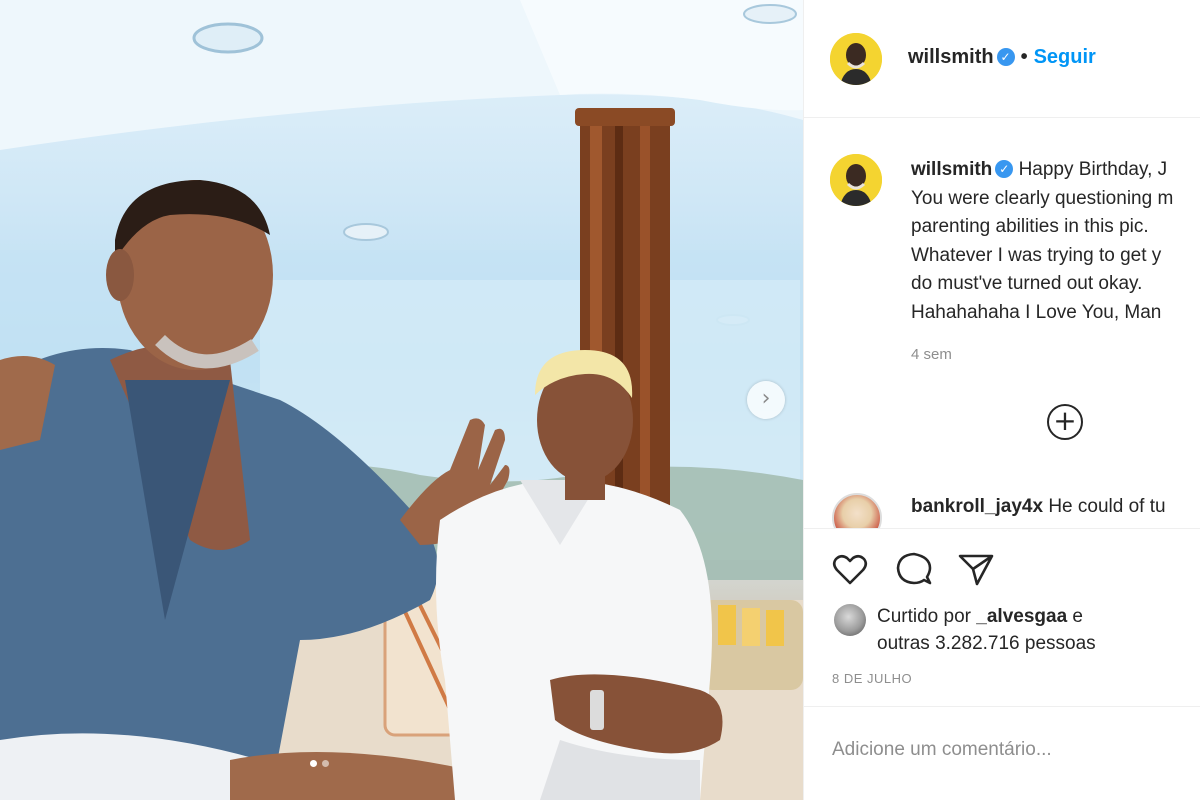  I want to click on author-username: willsmith, so click(951, 57).